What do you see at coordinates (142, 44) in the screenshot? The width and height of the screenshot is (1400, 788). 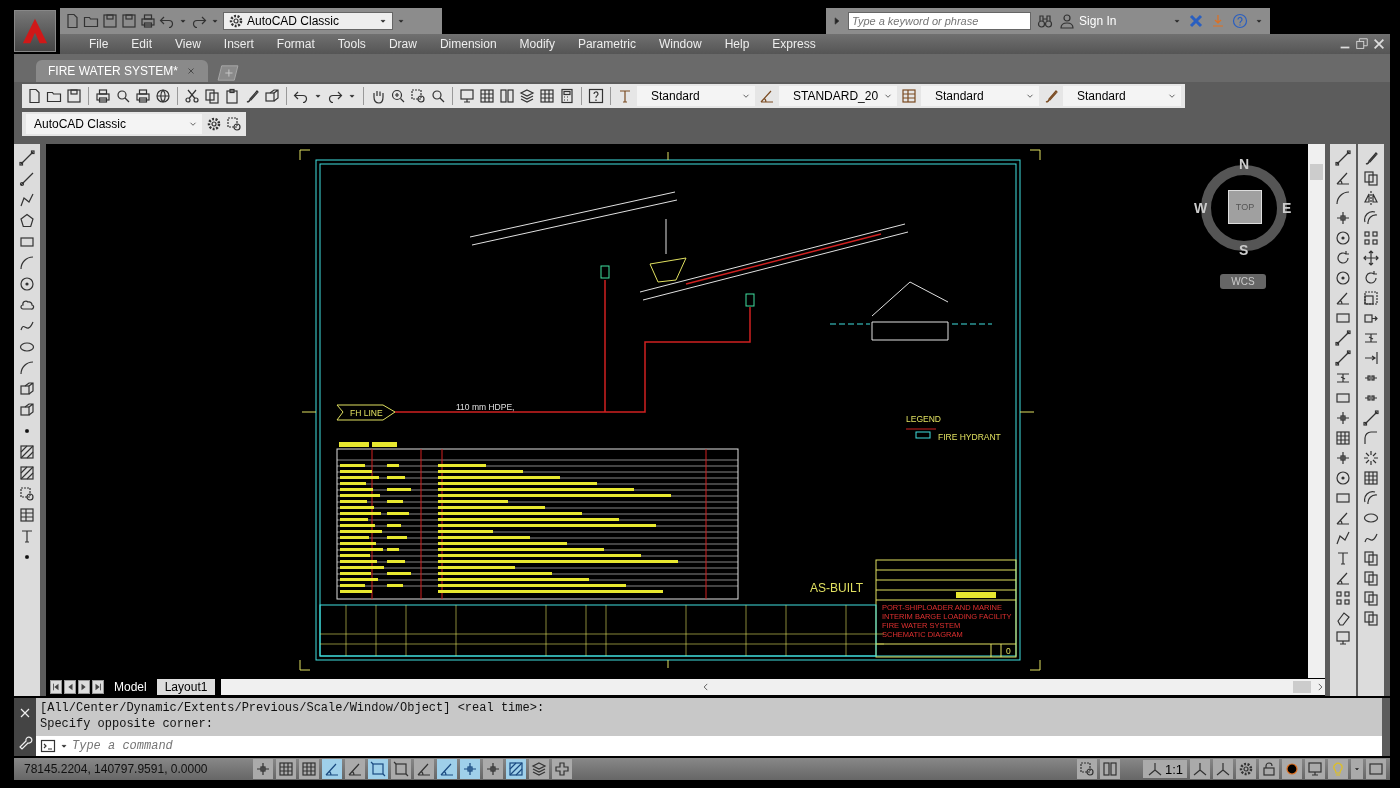 I see `menu-item: Edit` at bounding box center [142, 44].